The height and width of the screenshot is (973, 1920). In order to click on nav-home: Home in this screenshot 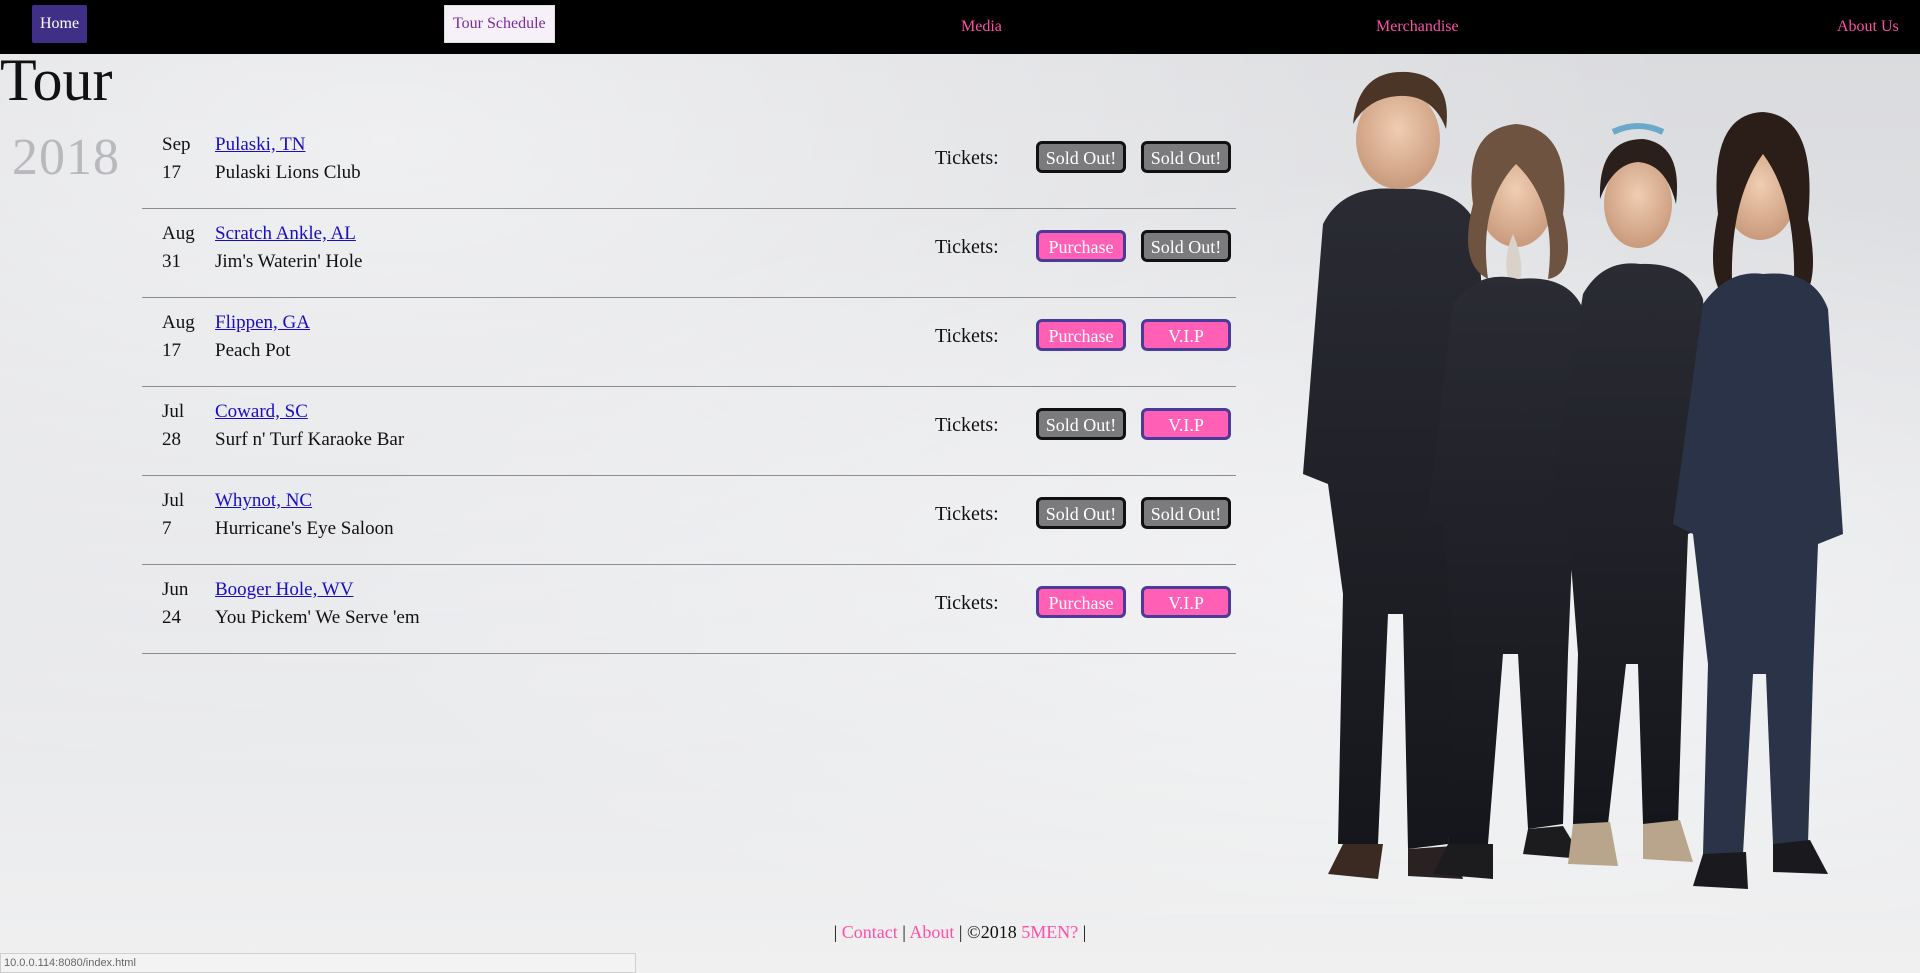, I will do `click(60, 24)`.